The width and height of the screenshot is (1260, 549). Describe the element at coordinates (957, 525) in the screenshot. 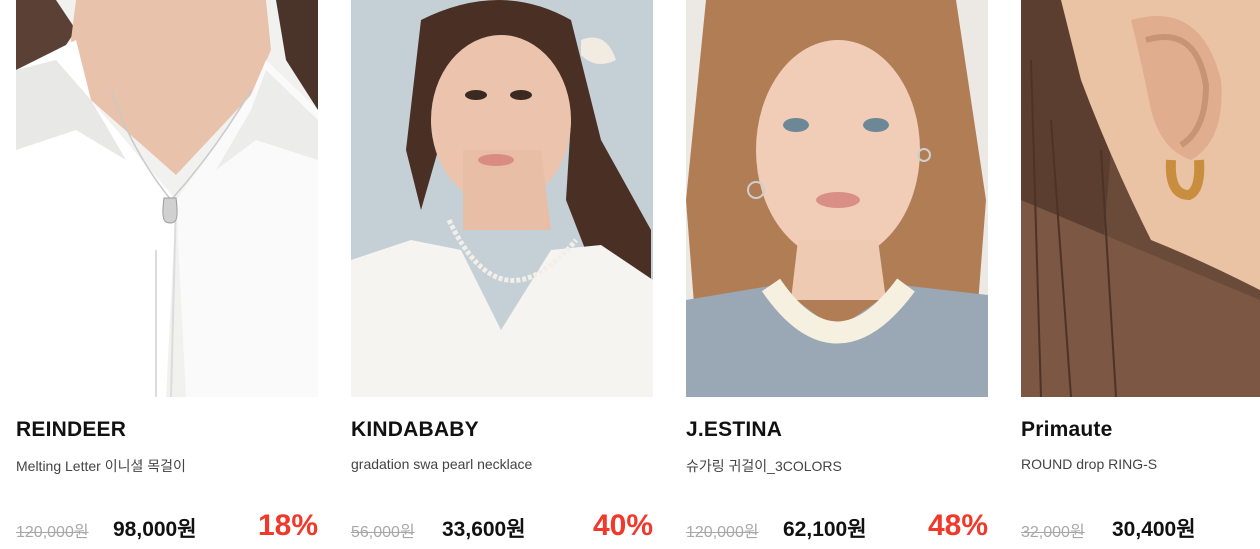

I see `discount-rate: 48%` at that location.